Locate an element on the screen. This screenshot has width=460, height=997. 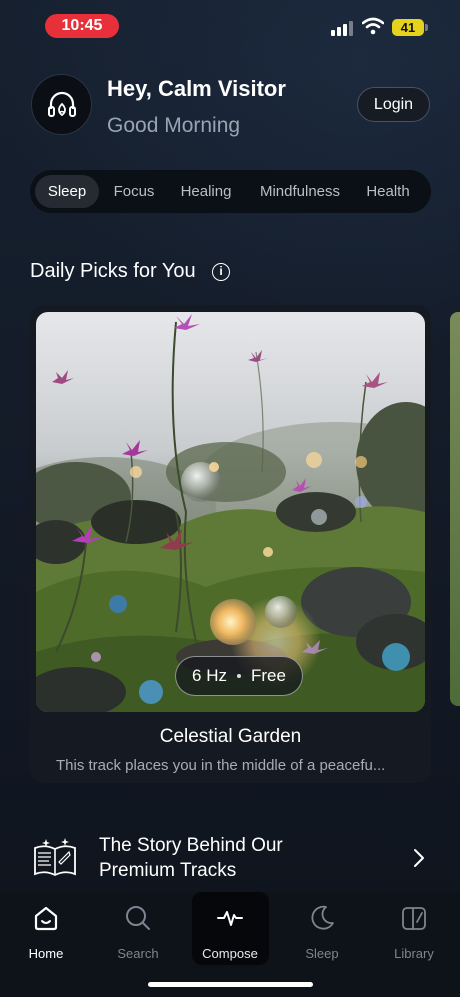
nav-library: Library is located at coordinates (414, 933).